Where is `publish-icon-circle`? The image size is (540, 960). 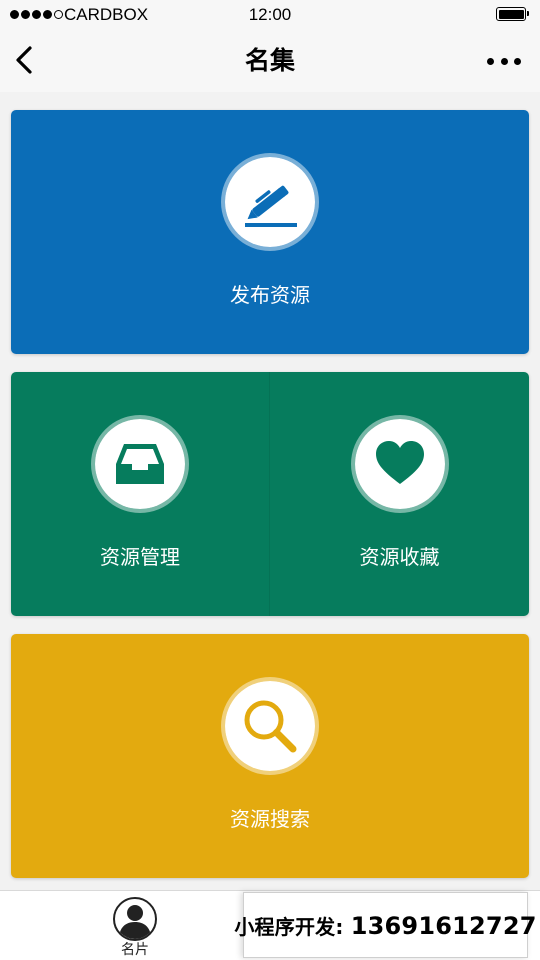 publish-icon-circle is located at coordinates (270, 202).